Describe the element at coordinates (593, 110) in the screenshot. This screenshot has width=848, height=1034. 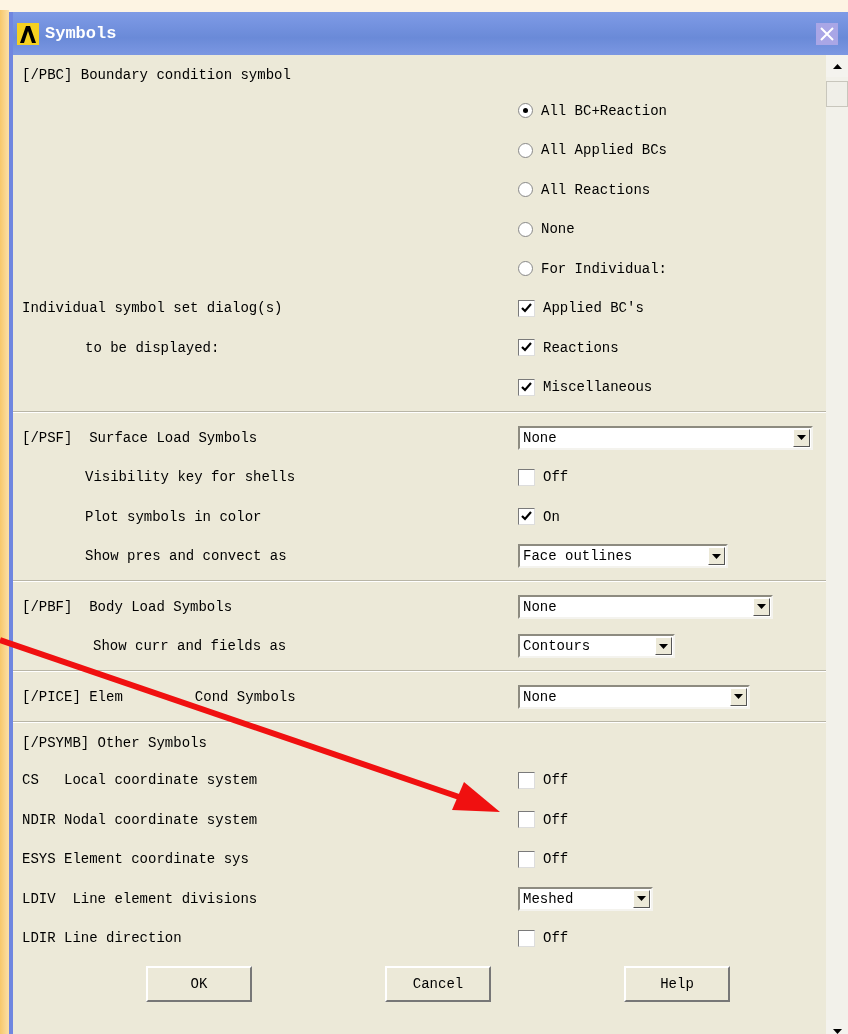
I see `radio-option: All BC+Reaction` at that location.